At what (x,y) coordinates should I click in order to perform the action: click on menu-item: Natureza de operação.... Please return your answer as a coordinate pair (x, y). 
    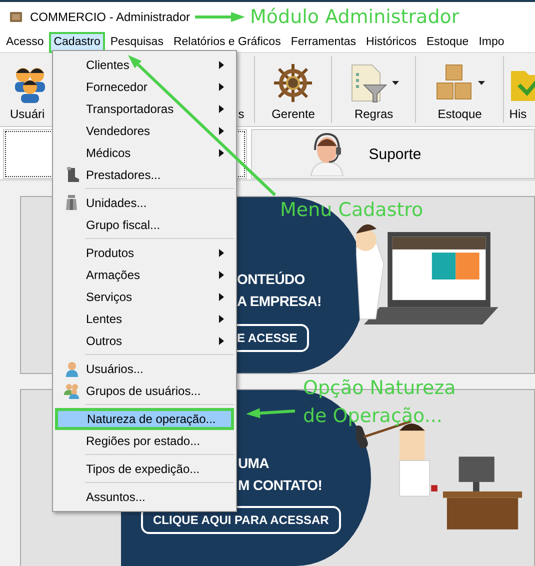
    Looking at the image, I should click on (144, 419).